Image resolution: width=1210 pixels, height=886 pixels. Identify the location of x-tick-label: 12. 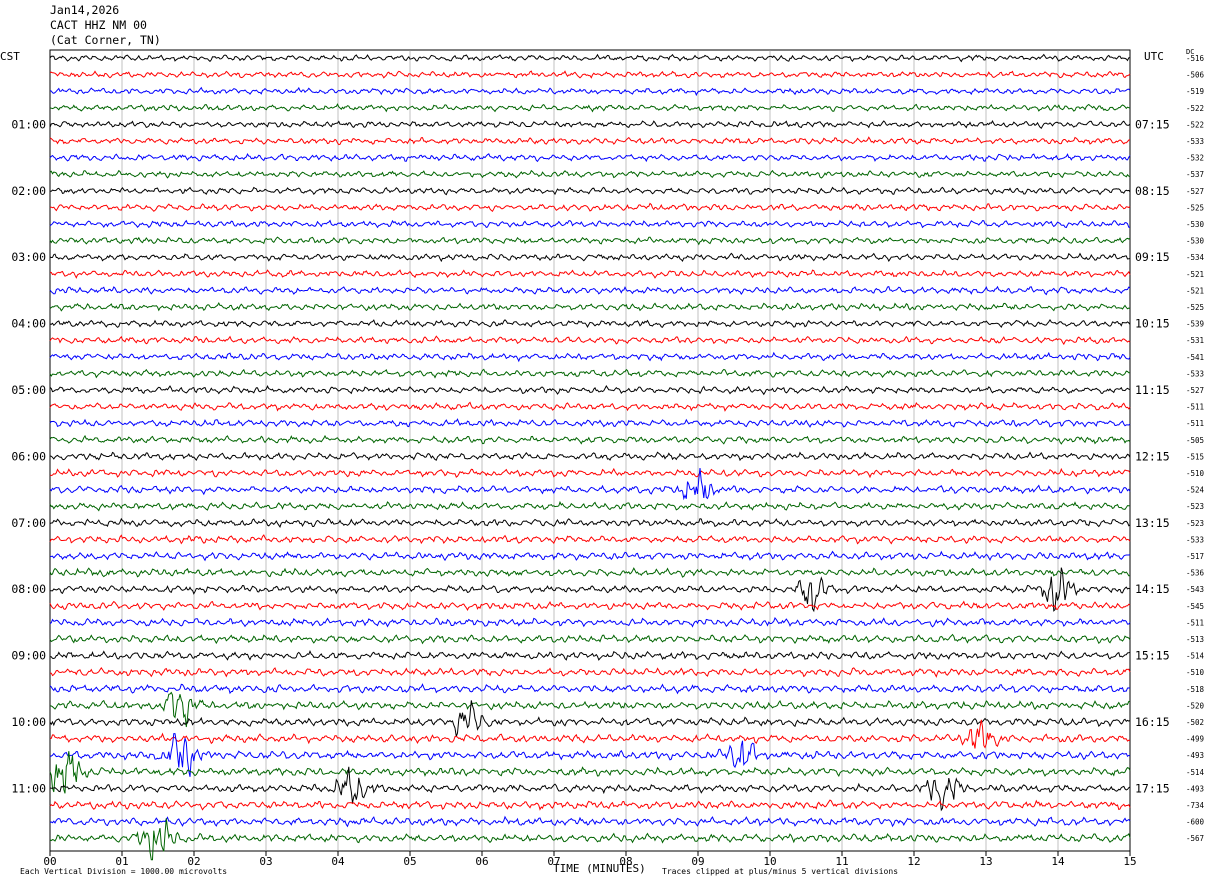
(913, 861).